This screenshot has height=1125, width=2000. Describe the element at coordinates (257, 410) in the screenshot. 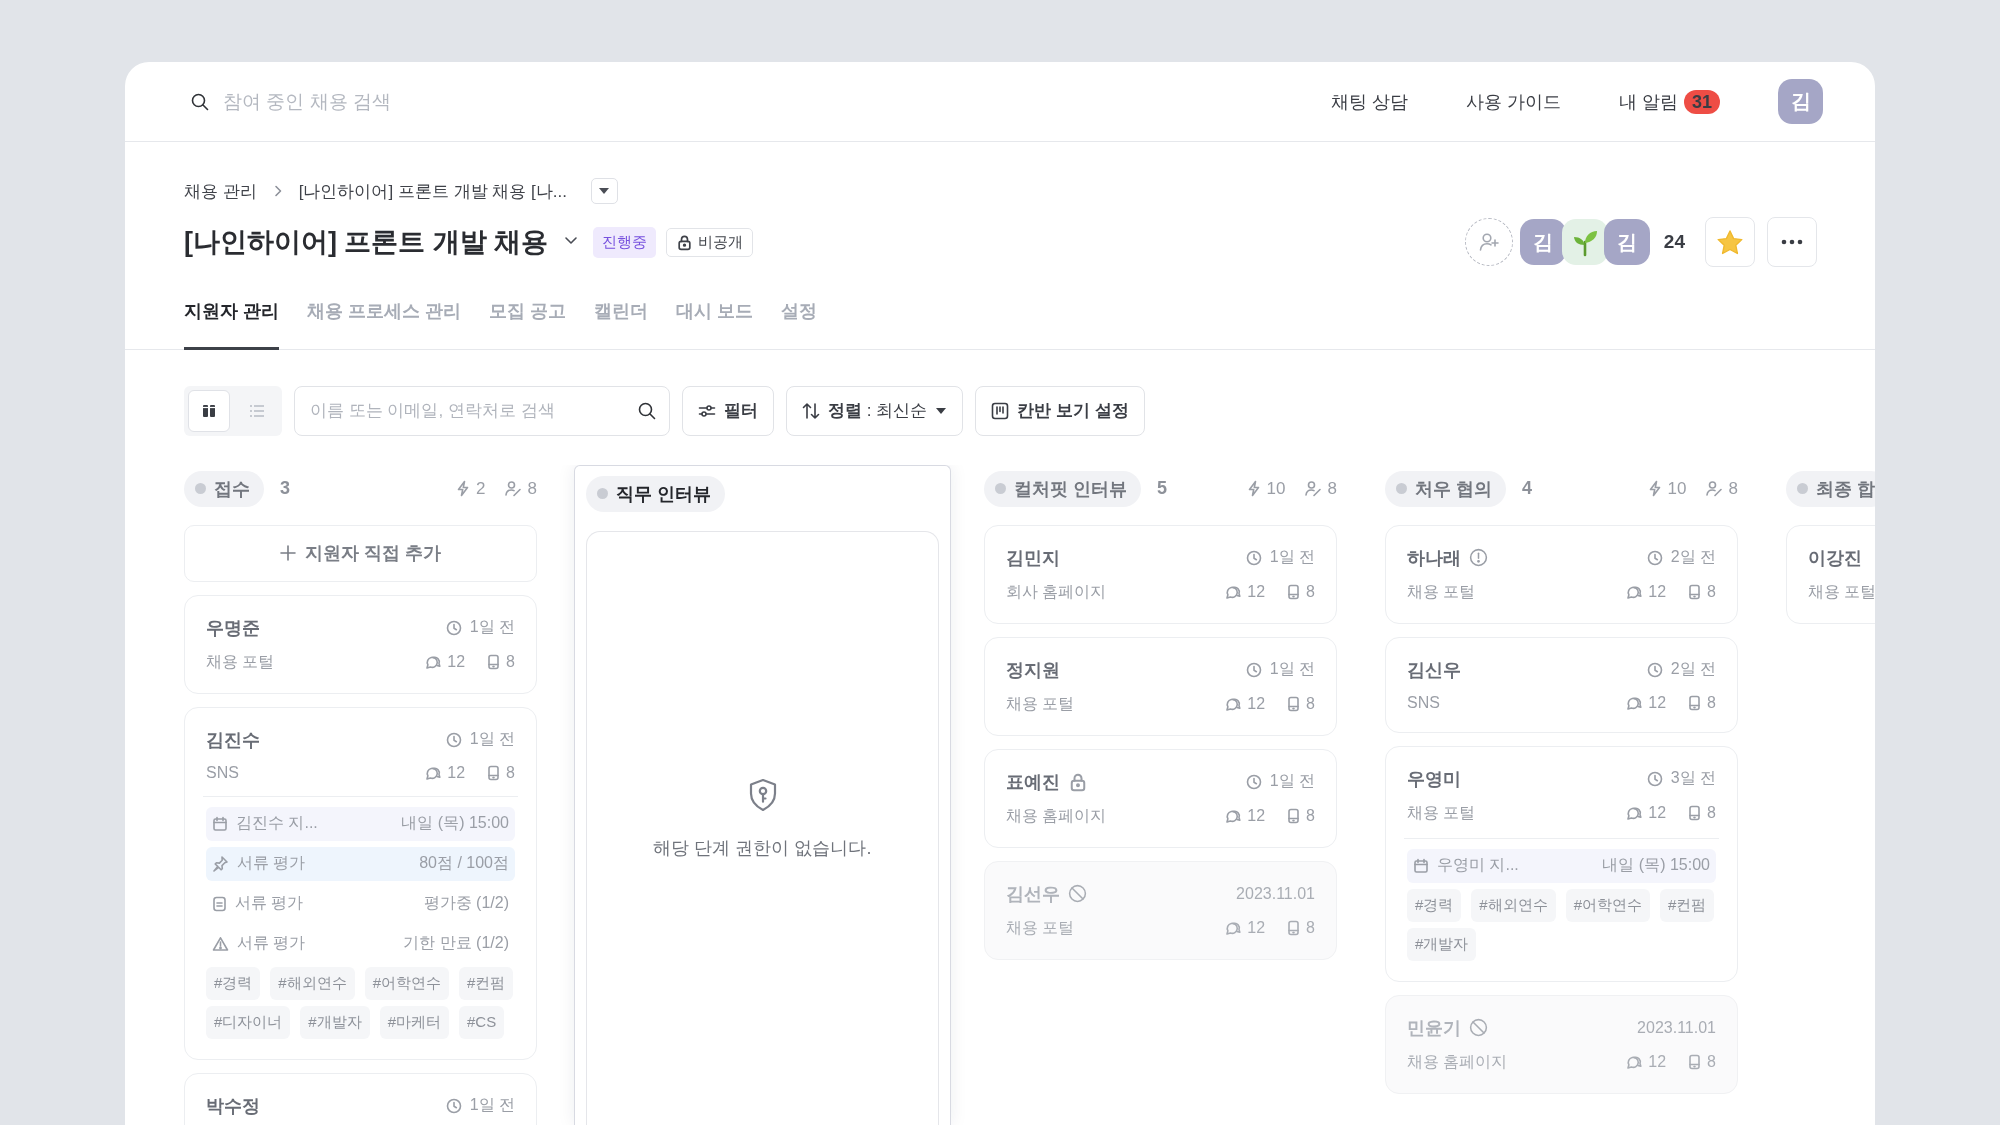

I see `list-view-icon` at that location.